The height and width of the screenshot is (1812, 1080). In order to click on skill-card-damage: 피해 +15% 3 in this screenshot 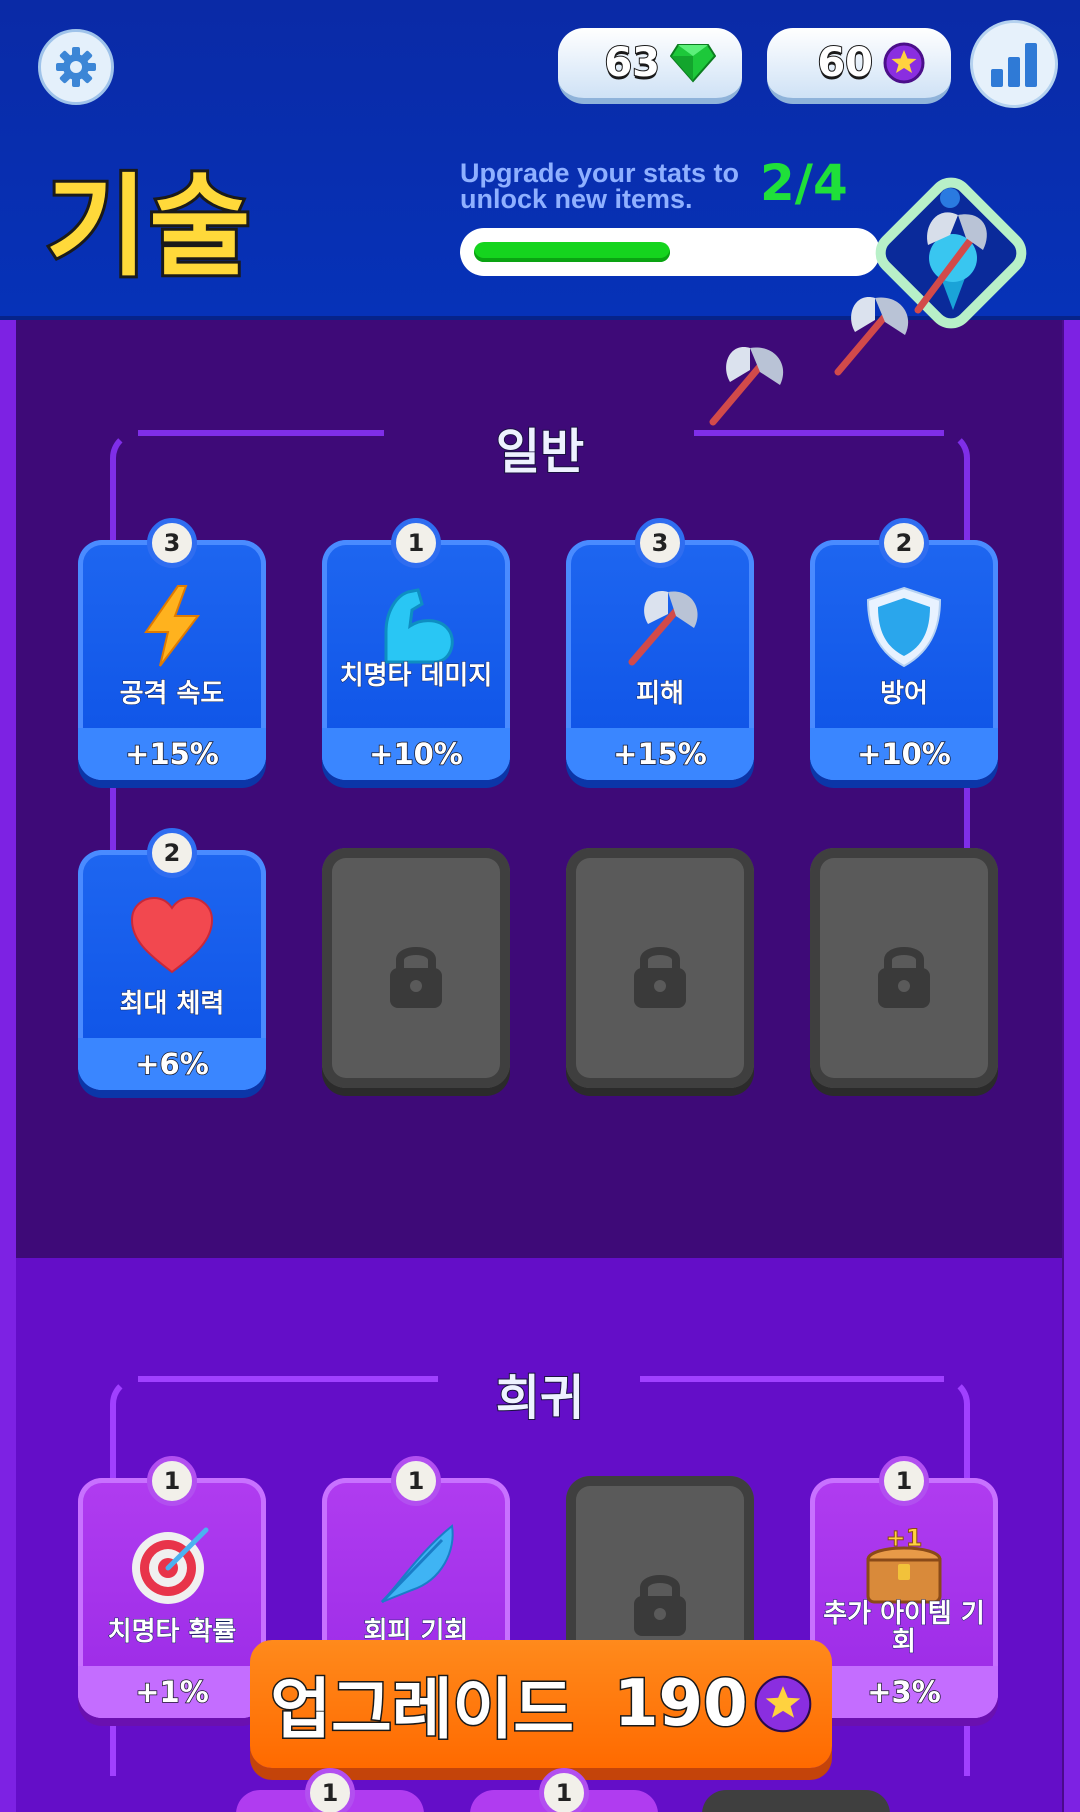, I will do `click(660, 649)`.